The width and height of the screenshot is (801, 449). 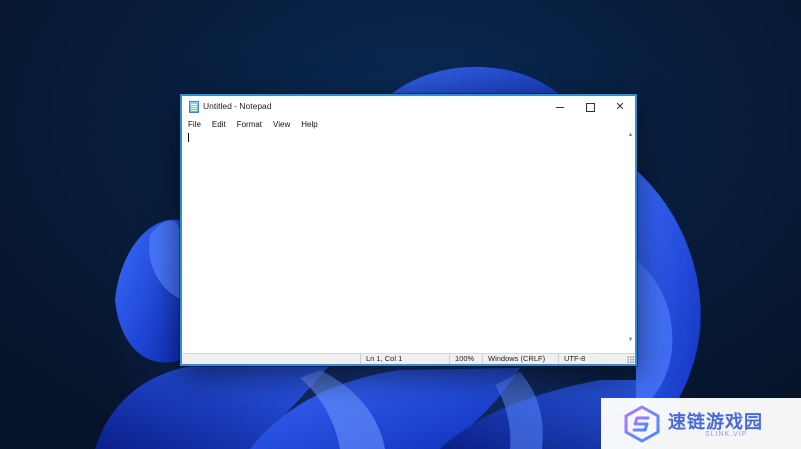 What do you see at coordinates (642, 424) in the screenshot?
I see `watermark-logo-icon` at bounding box center [642, 424].